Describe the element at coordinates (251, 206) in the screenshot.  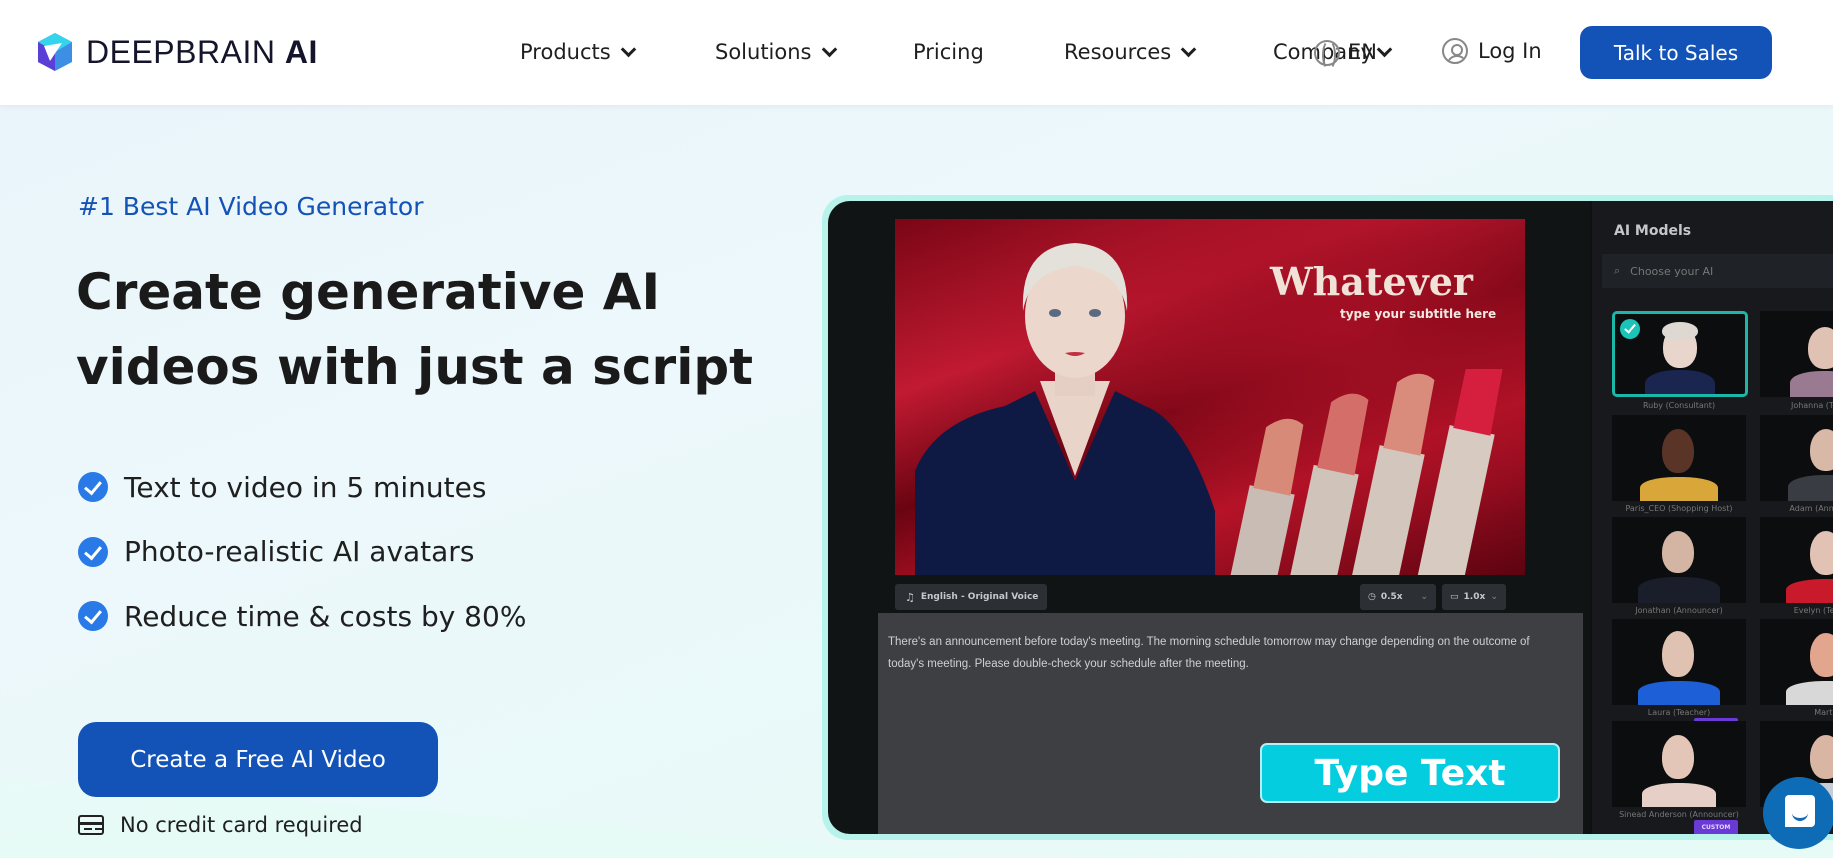
I see `hero-eyebrow: #1 Best AI Video Generator` at that location.